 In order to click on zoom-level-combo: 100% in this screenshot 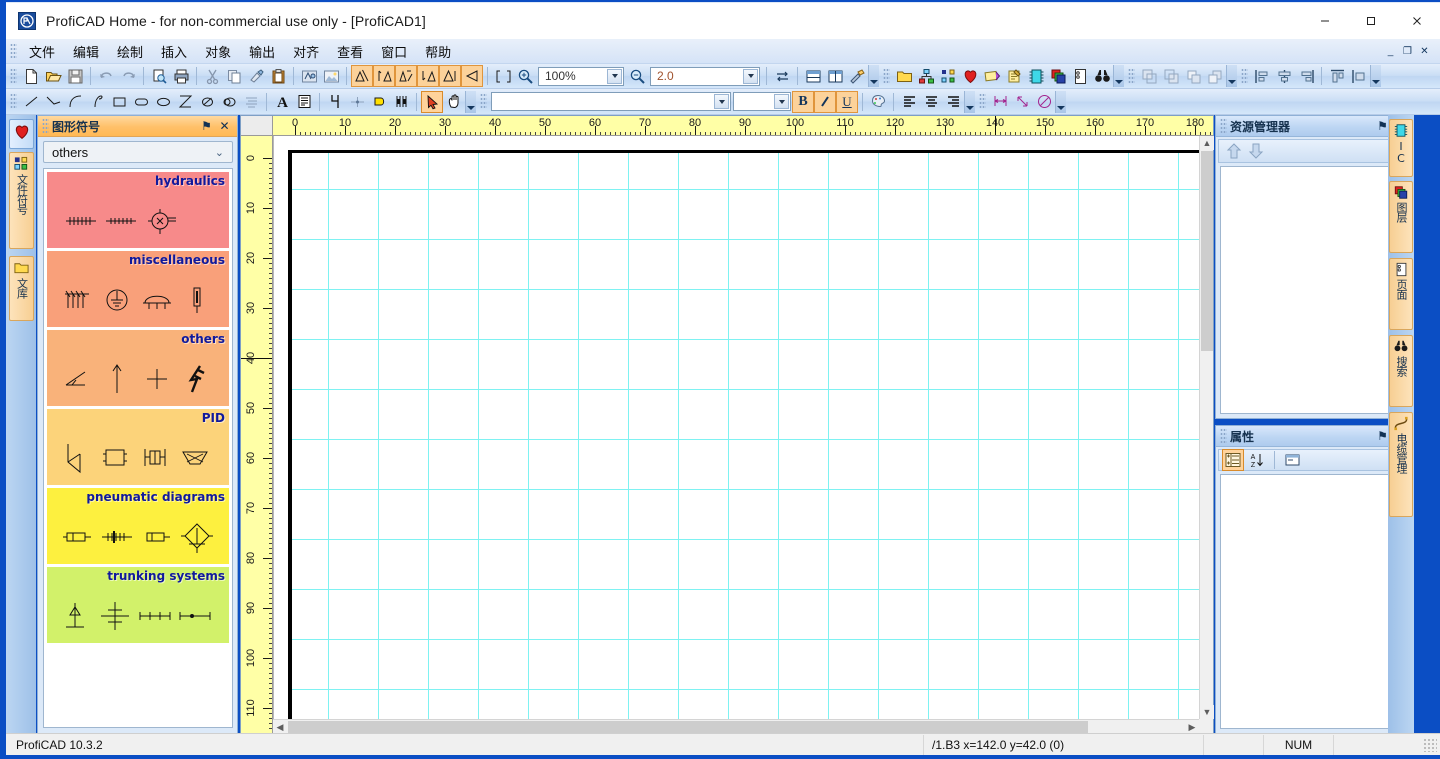, I will do `click(581, 76)`.